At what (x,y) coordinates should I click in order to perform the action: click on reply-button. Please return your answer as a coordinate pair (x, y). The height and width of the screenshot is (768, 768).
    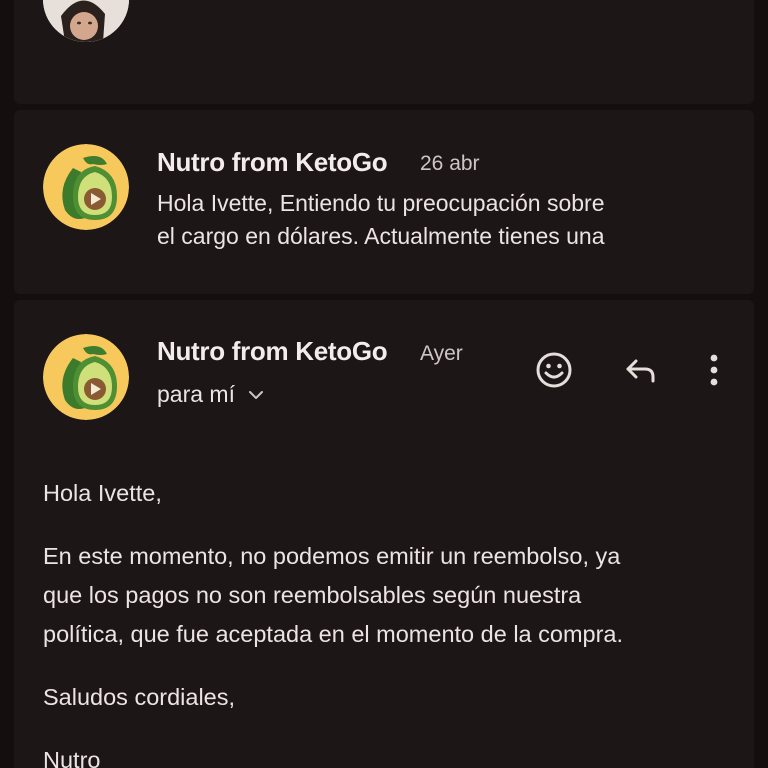
    Looking at the image, I should click on (640, 370).